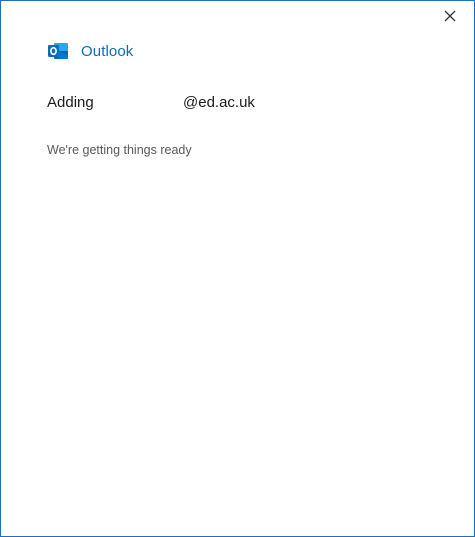  Describe the element at coordinates (70, 102) in the screenshot. I see `adding-label: Adding` at that location.